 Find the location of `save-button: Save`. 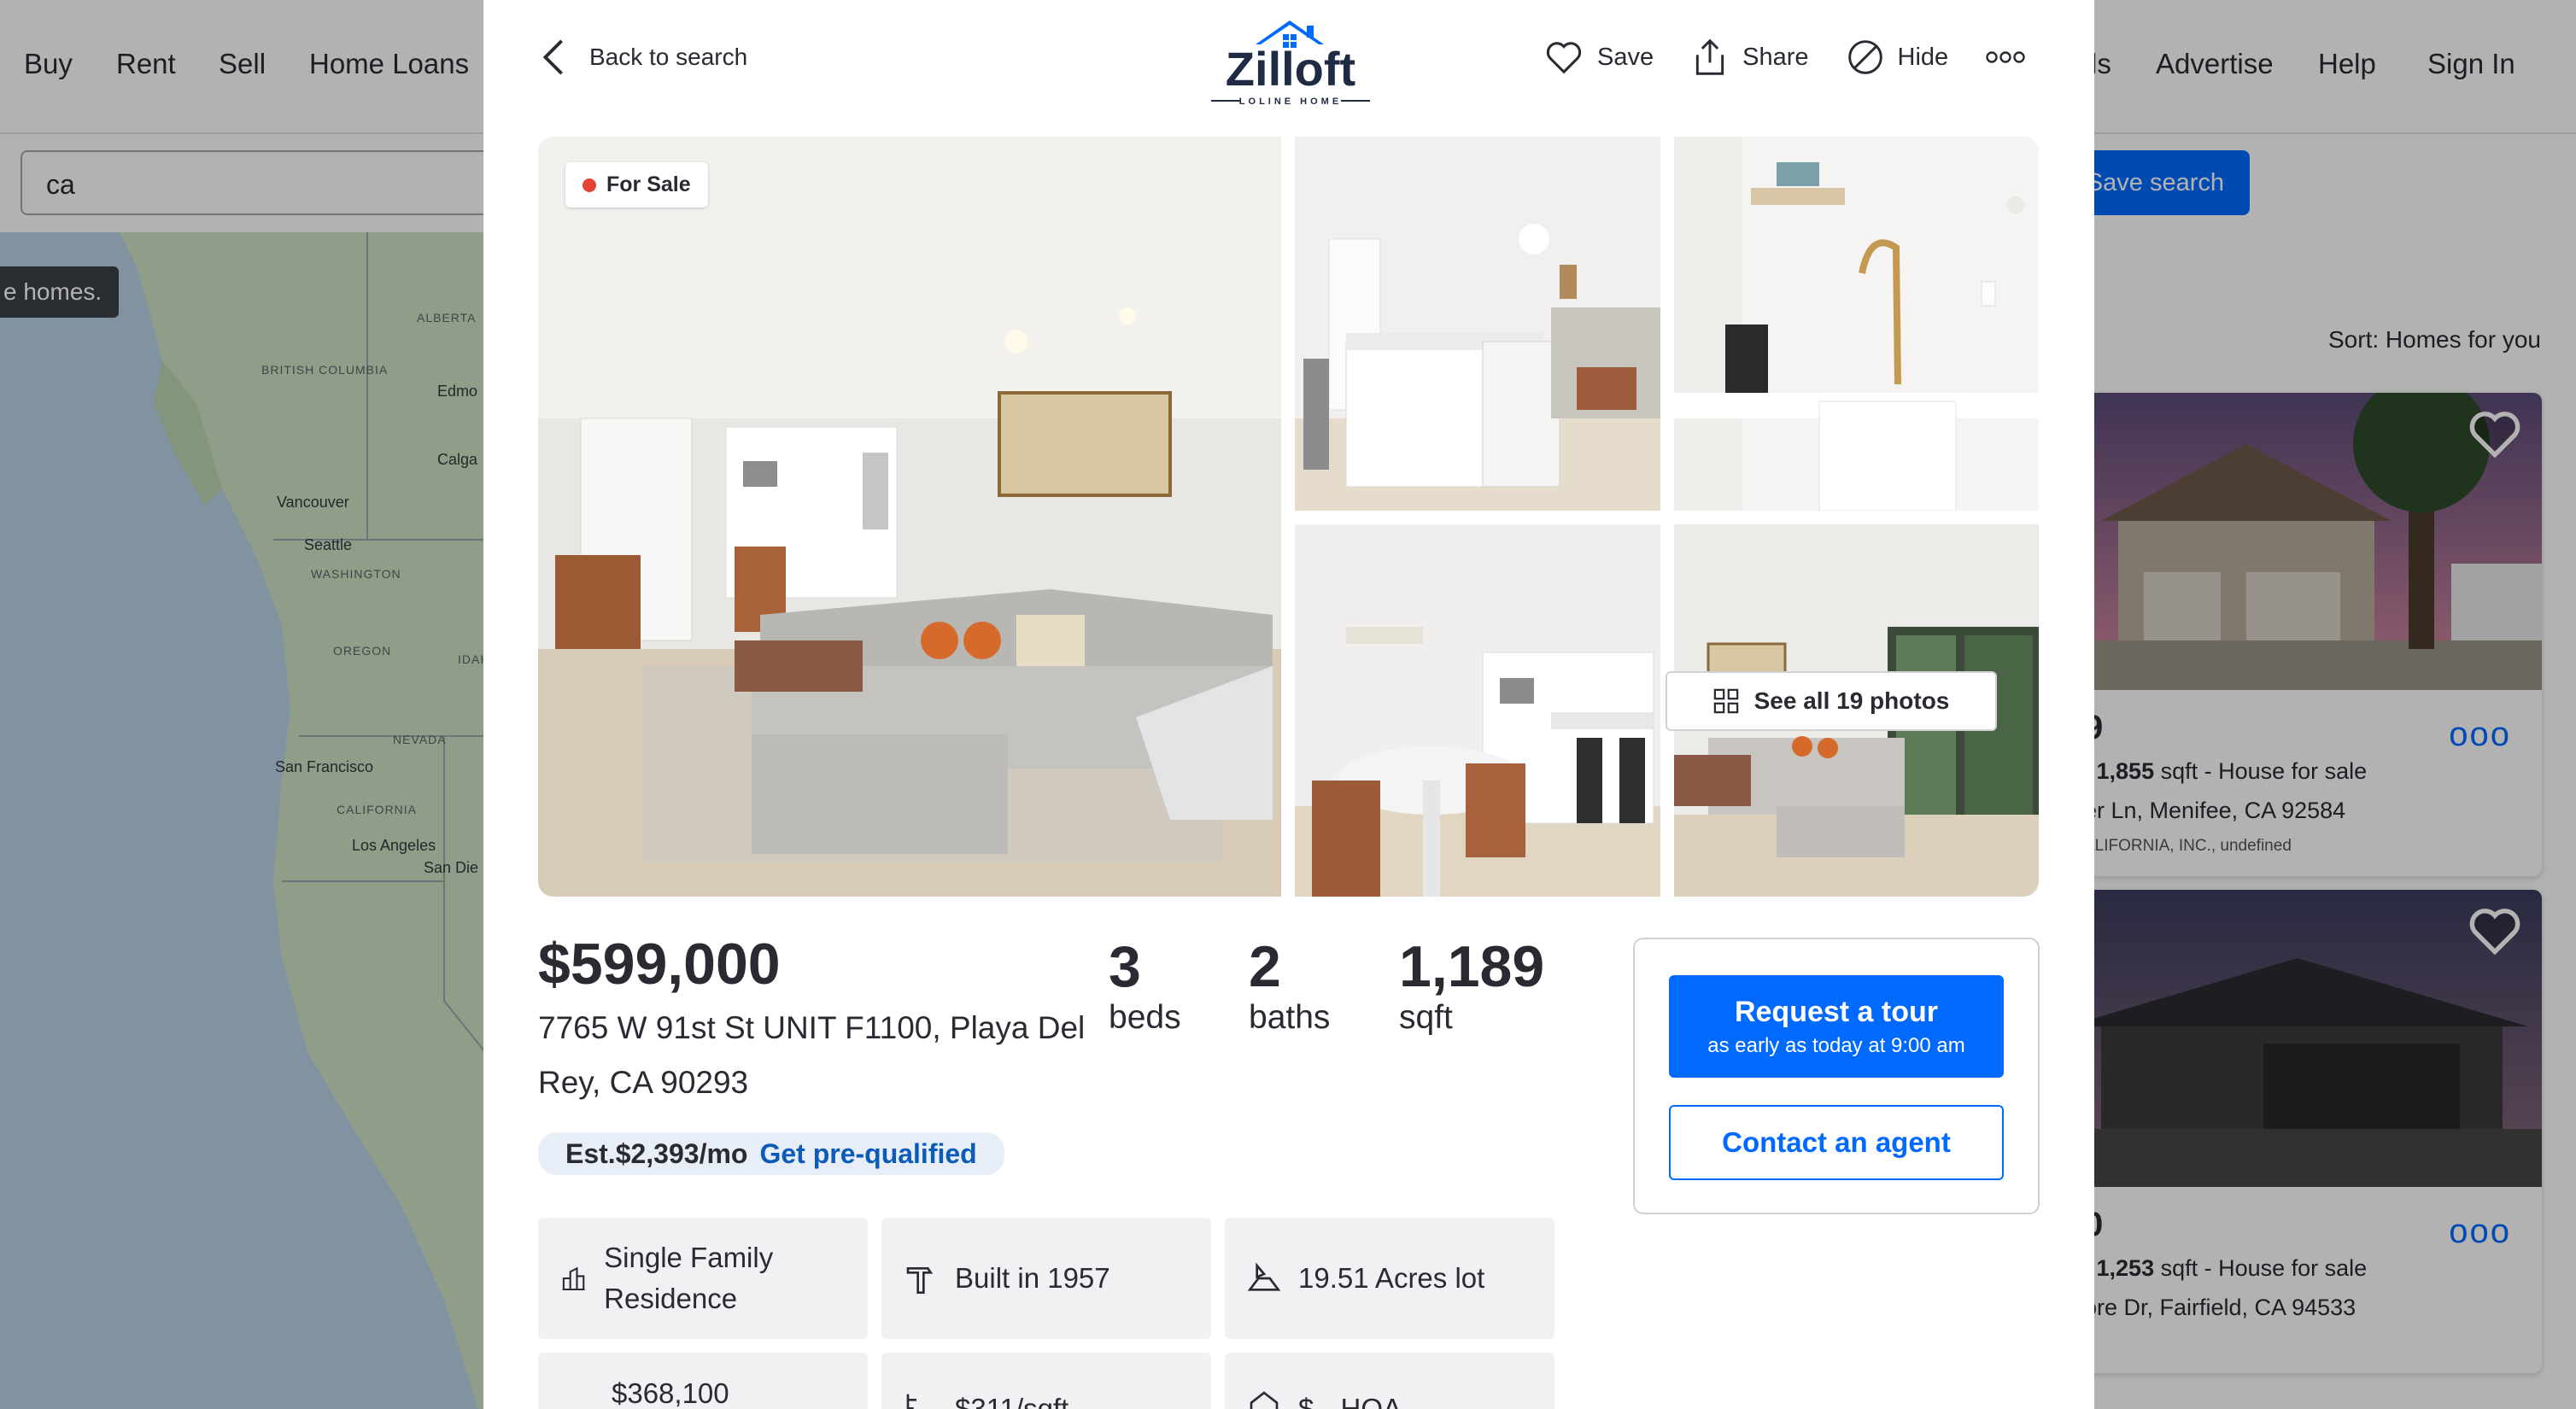

save-button: Save is located at coordinates (1599, 57).